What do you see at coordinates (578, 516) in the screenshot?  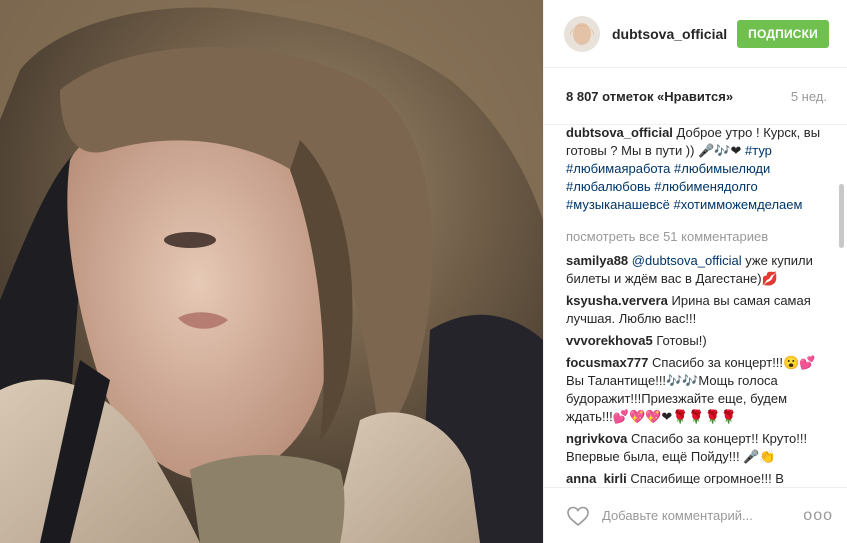 I see `heart-icon` at bounding box center [578, 516].